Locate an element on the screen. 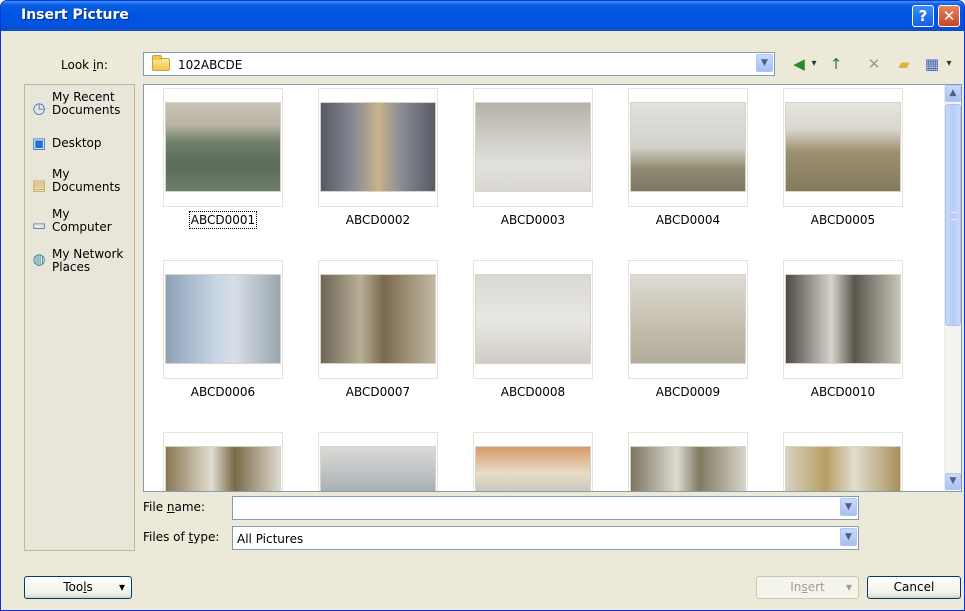  insert-button: Insert ▾ is located at coordinates (807, 587).